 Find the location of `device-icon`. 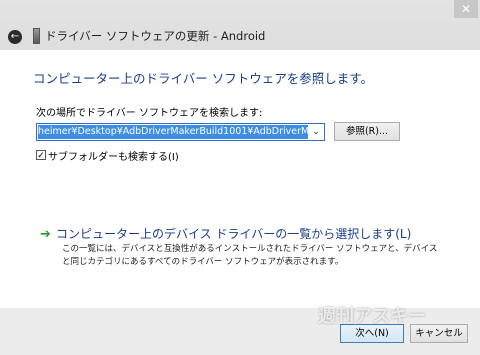

device-icon is located at coordinates (36, 36).